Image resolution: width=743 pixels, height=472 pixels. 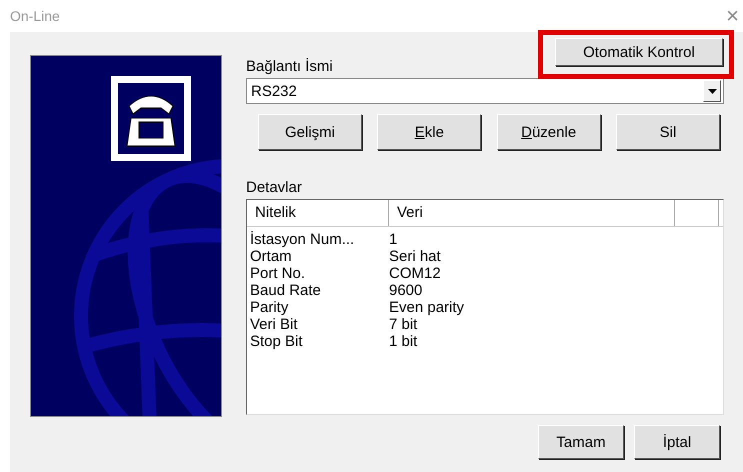 What do you see at coordinates (548, 132) in the screenshot?
I see `action-button: Düzenle` at bounding box center [548, 132].